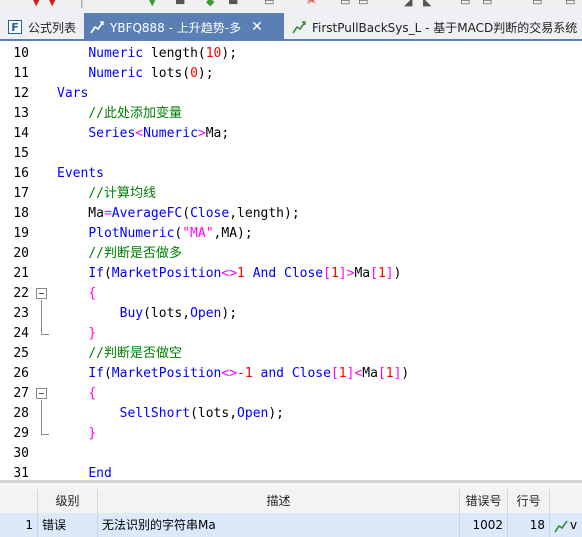 This screenshot has width=582, height=537. What do you see at coordinates (291, 334) in the screenshot?
I see `code-line: 24 }` at bounding box center [291, 334].